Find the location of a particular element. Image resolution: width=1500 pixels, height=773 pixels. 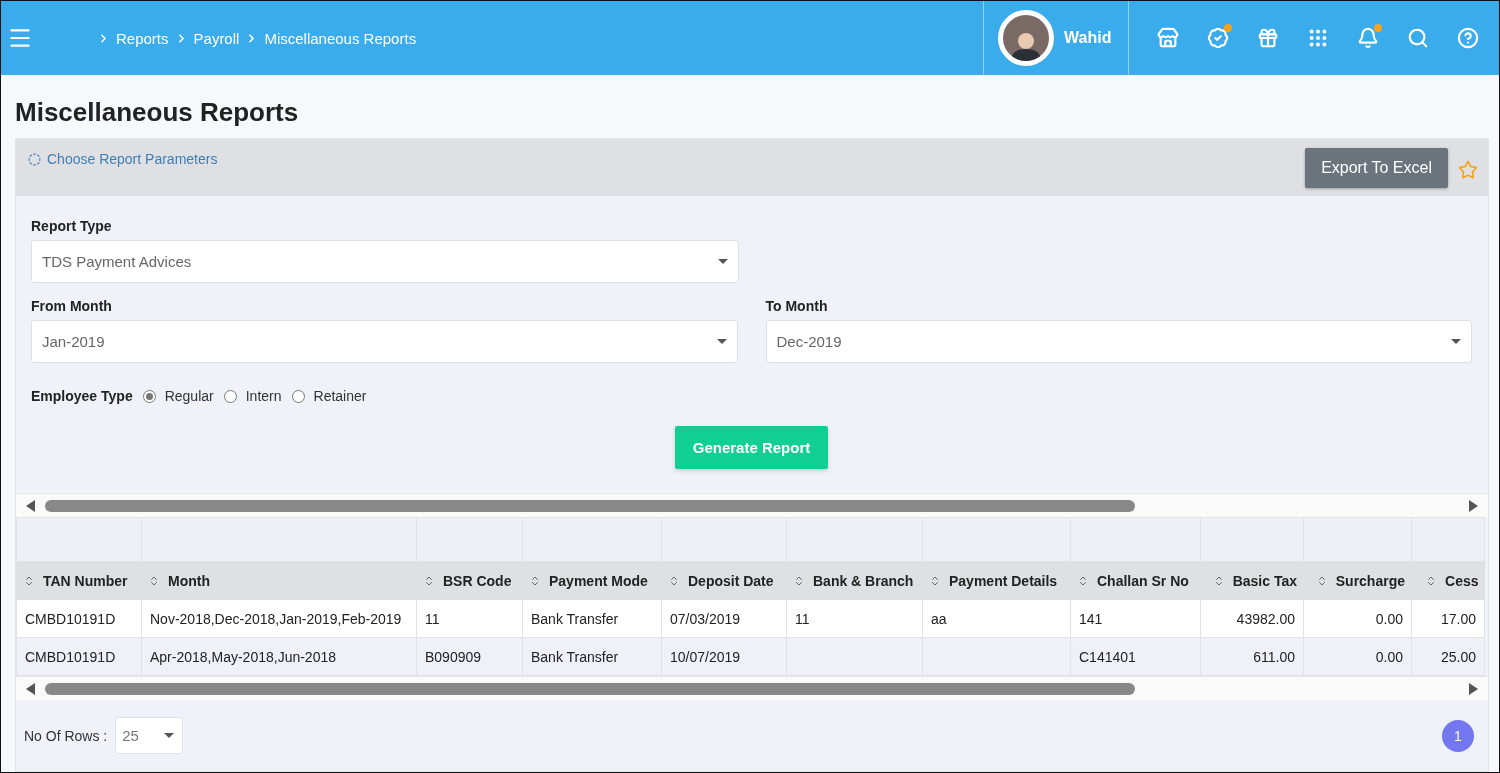

column-header: Payment Details is located at coordinates (996, 580).